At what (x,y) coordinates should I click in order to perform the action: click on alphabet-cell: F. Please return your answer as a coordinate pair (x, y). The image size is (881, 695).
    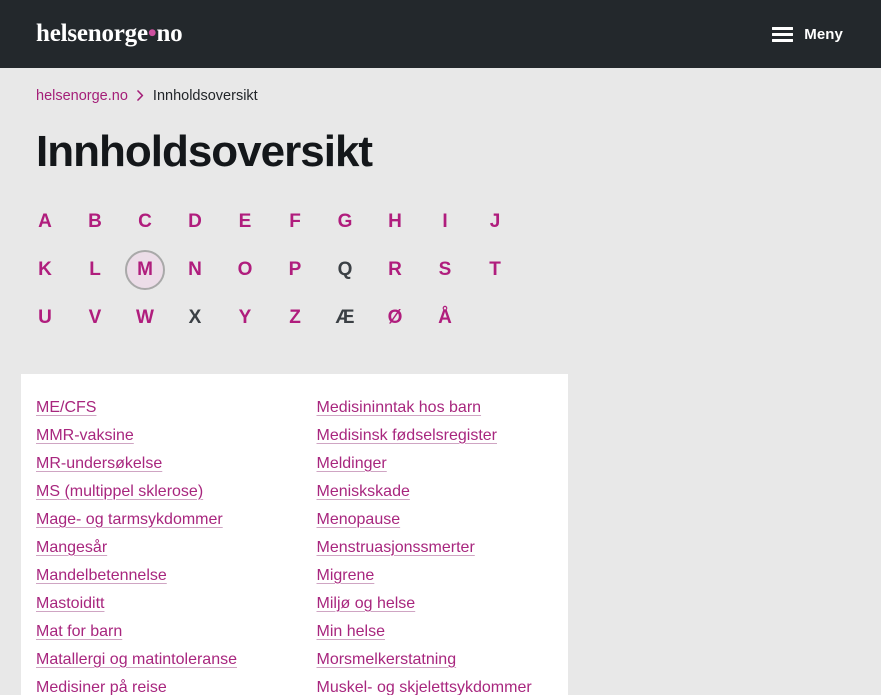
    Looking at the image, I should click on (295, 222).